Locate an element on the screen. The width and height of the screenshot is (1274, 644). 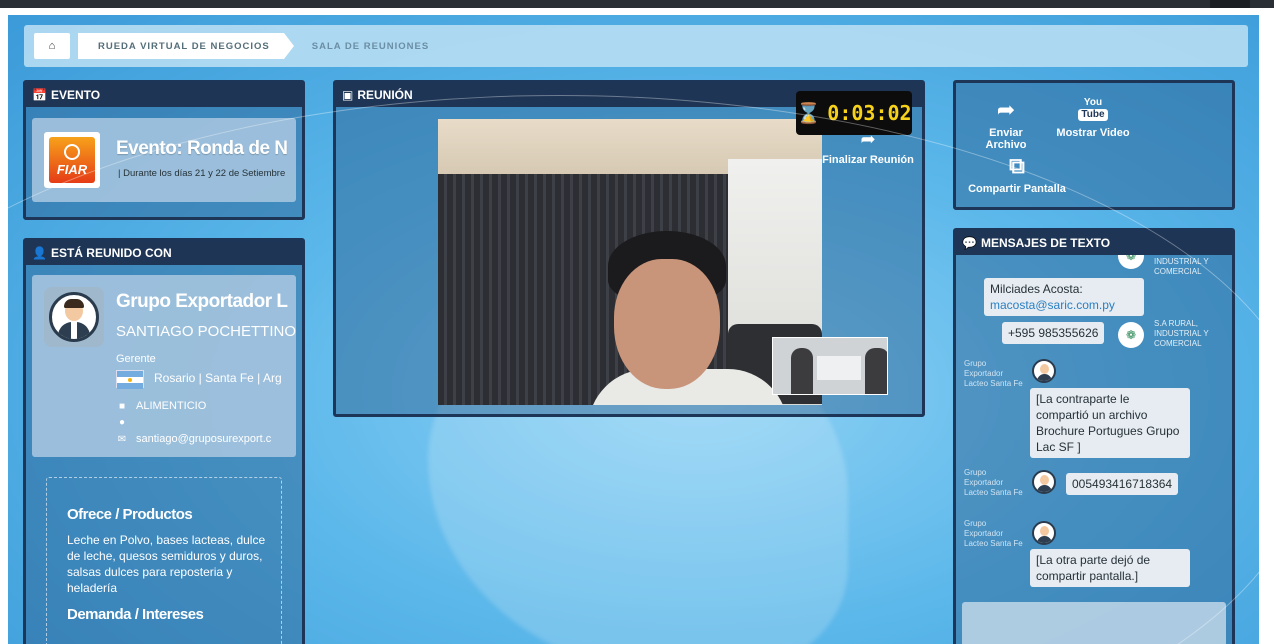
breadcrumb-item-rueda: RUEDA VIRTUAL DE NEGOCIOS is located at coordinates (186, 46).